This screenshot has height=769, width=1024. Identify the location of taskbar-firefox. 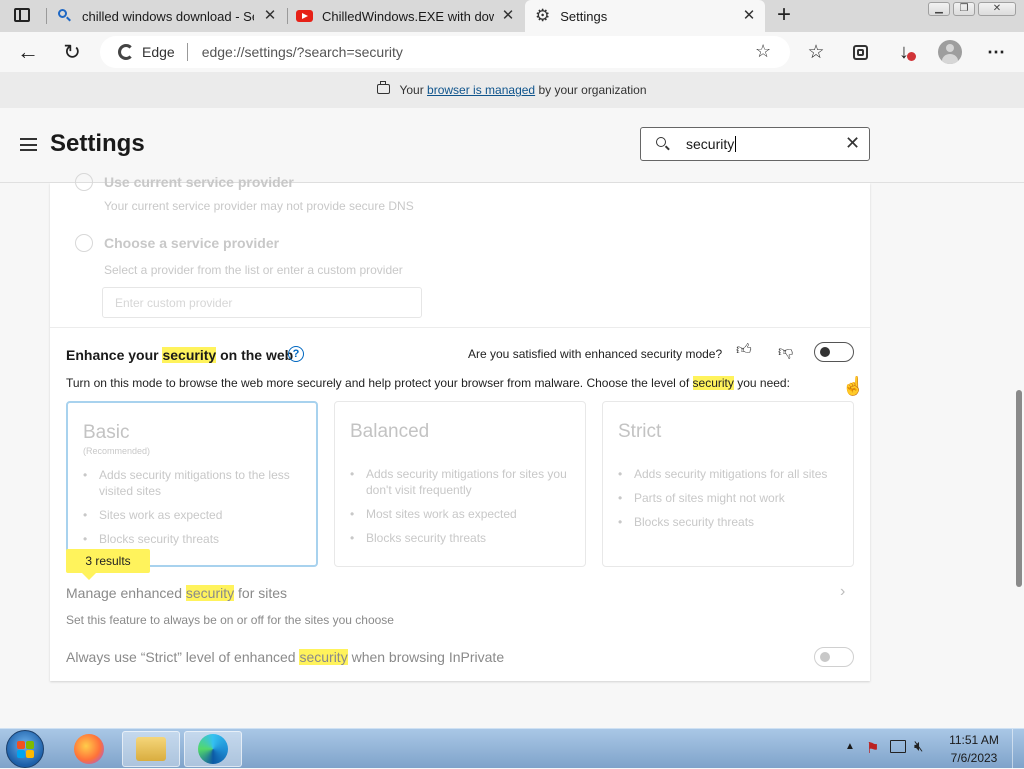
(89, 749).